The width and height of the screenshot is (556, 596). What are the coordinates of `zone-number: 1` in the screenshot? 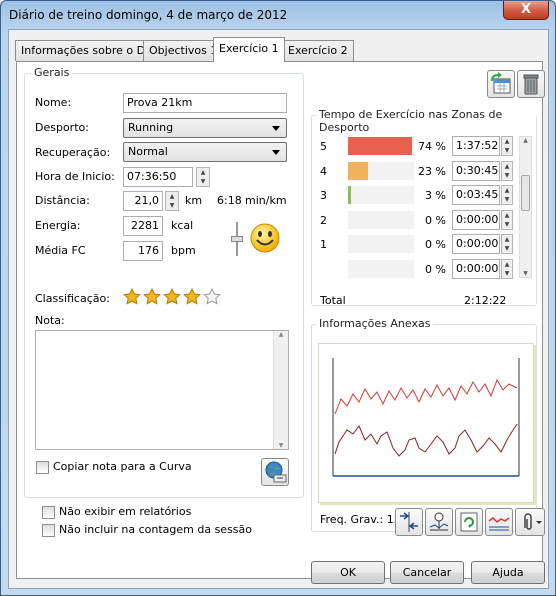 It's located at (323, 244).